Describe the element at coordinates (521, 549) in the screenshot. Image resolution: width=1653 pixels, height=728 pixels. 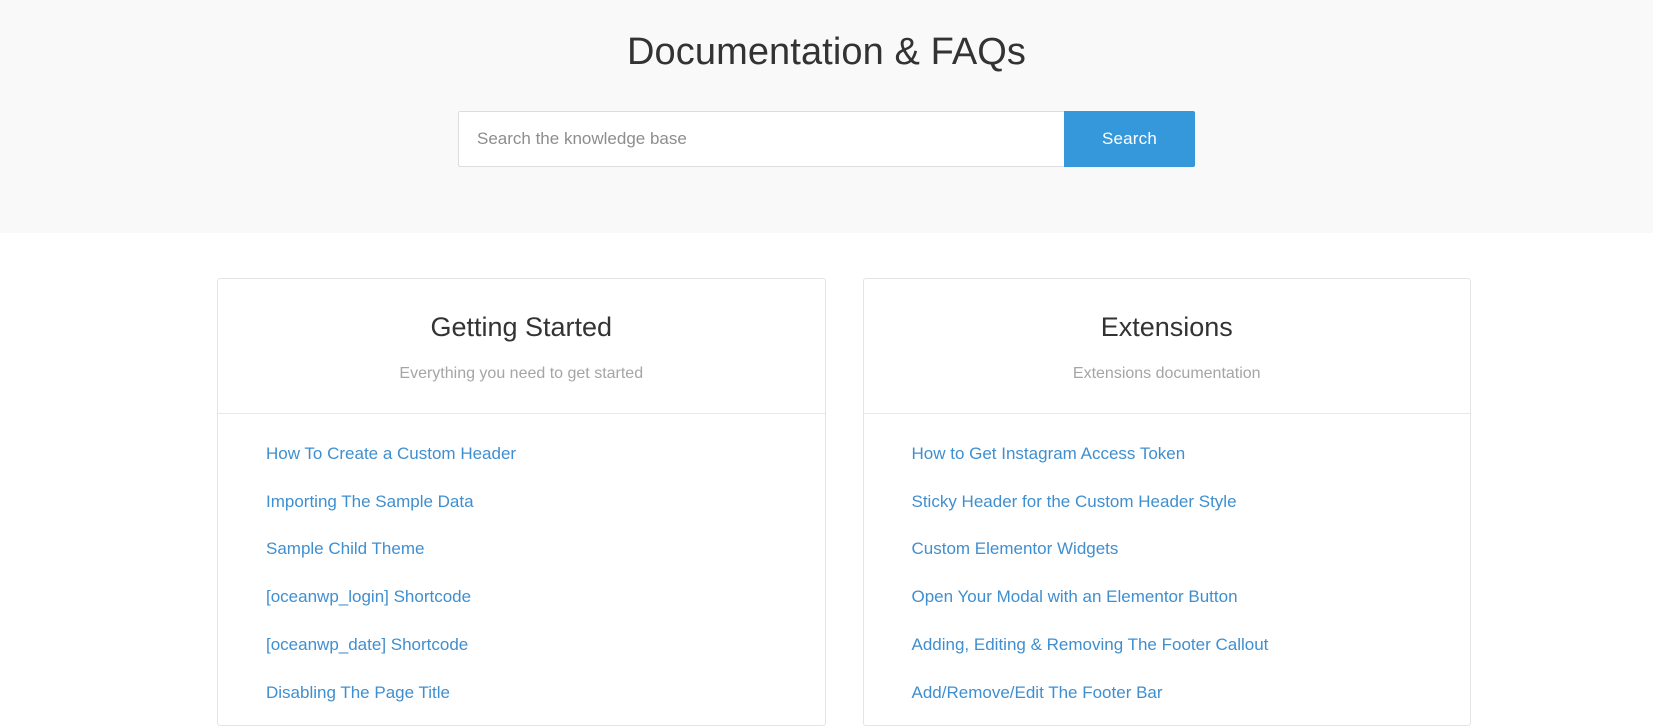
I see `list-item: Sample Child Theme` at that location.